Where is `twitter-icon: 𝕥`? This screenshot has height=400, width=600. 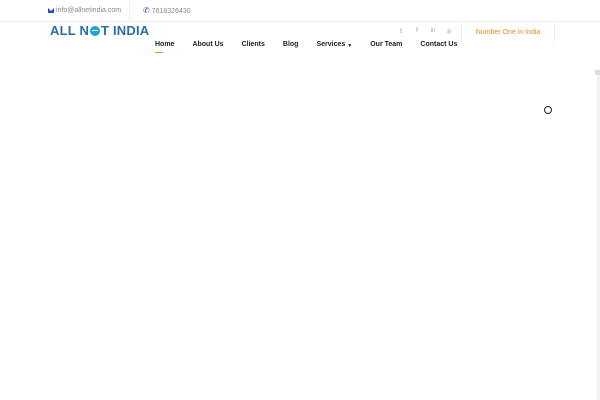 twitter-icon: 𝕥 is located at coordinates (401, 31).